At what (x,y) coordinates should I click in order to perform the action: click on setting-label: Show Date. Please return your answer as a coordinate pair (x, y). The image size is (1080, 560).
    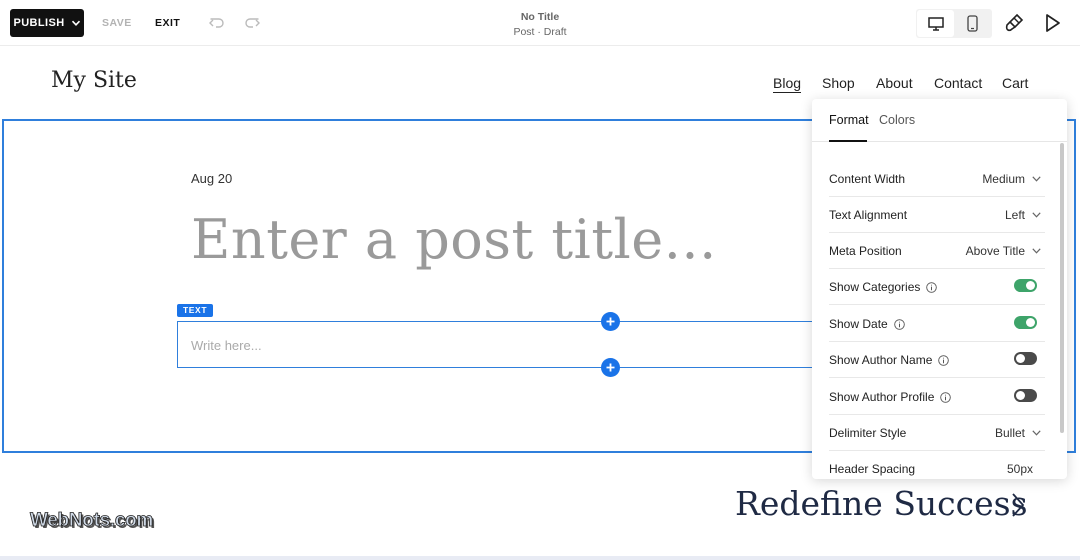
    Looking at the image, I should click on (858, 324).